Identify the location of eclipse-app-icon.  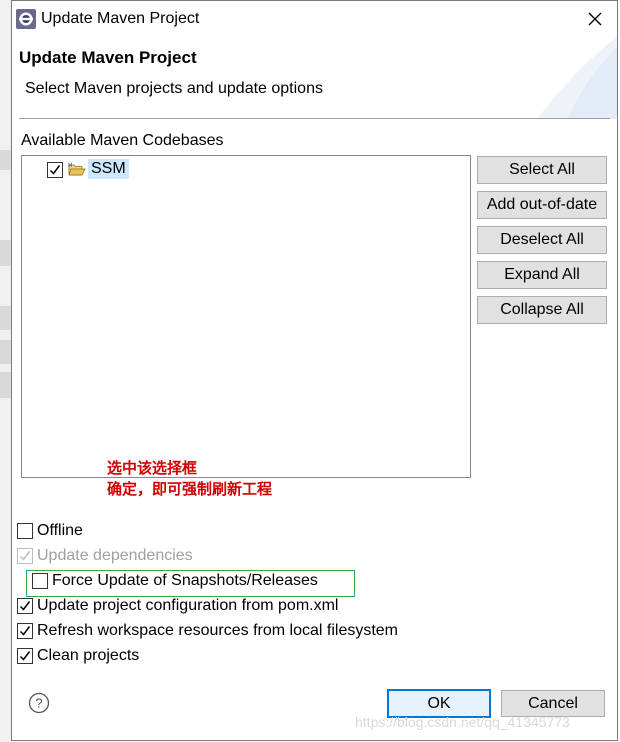
(26, 19).